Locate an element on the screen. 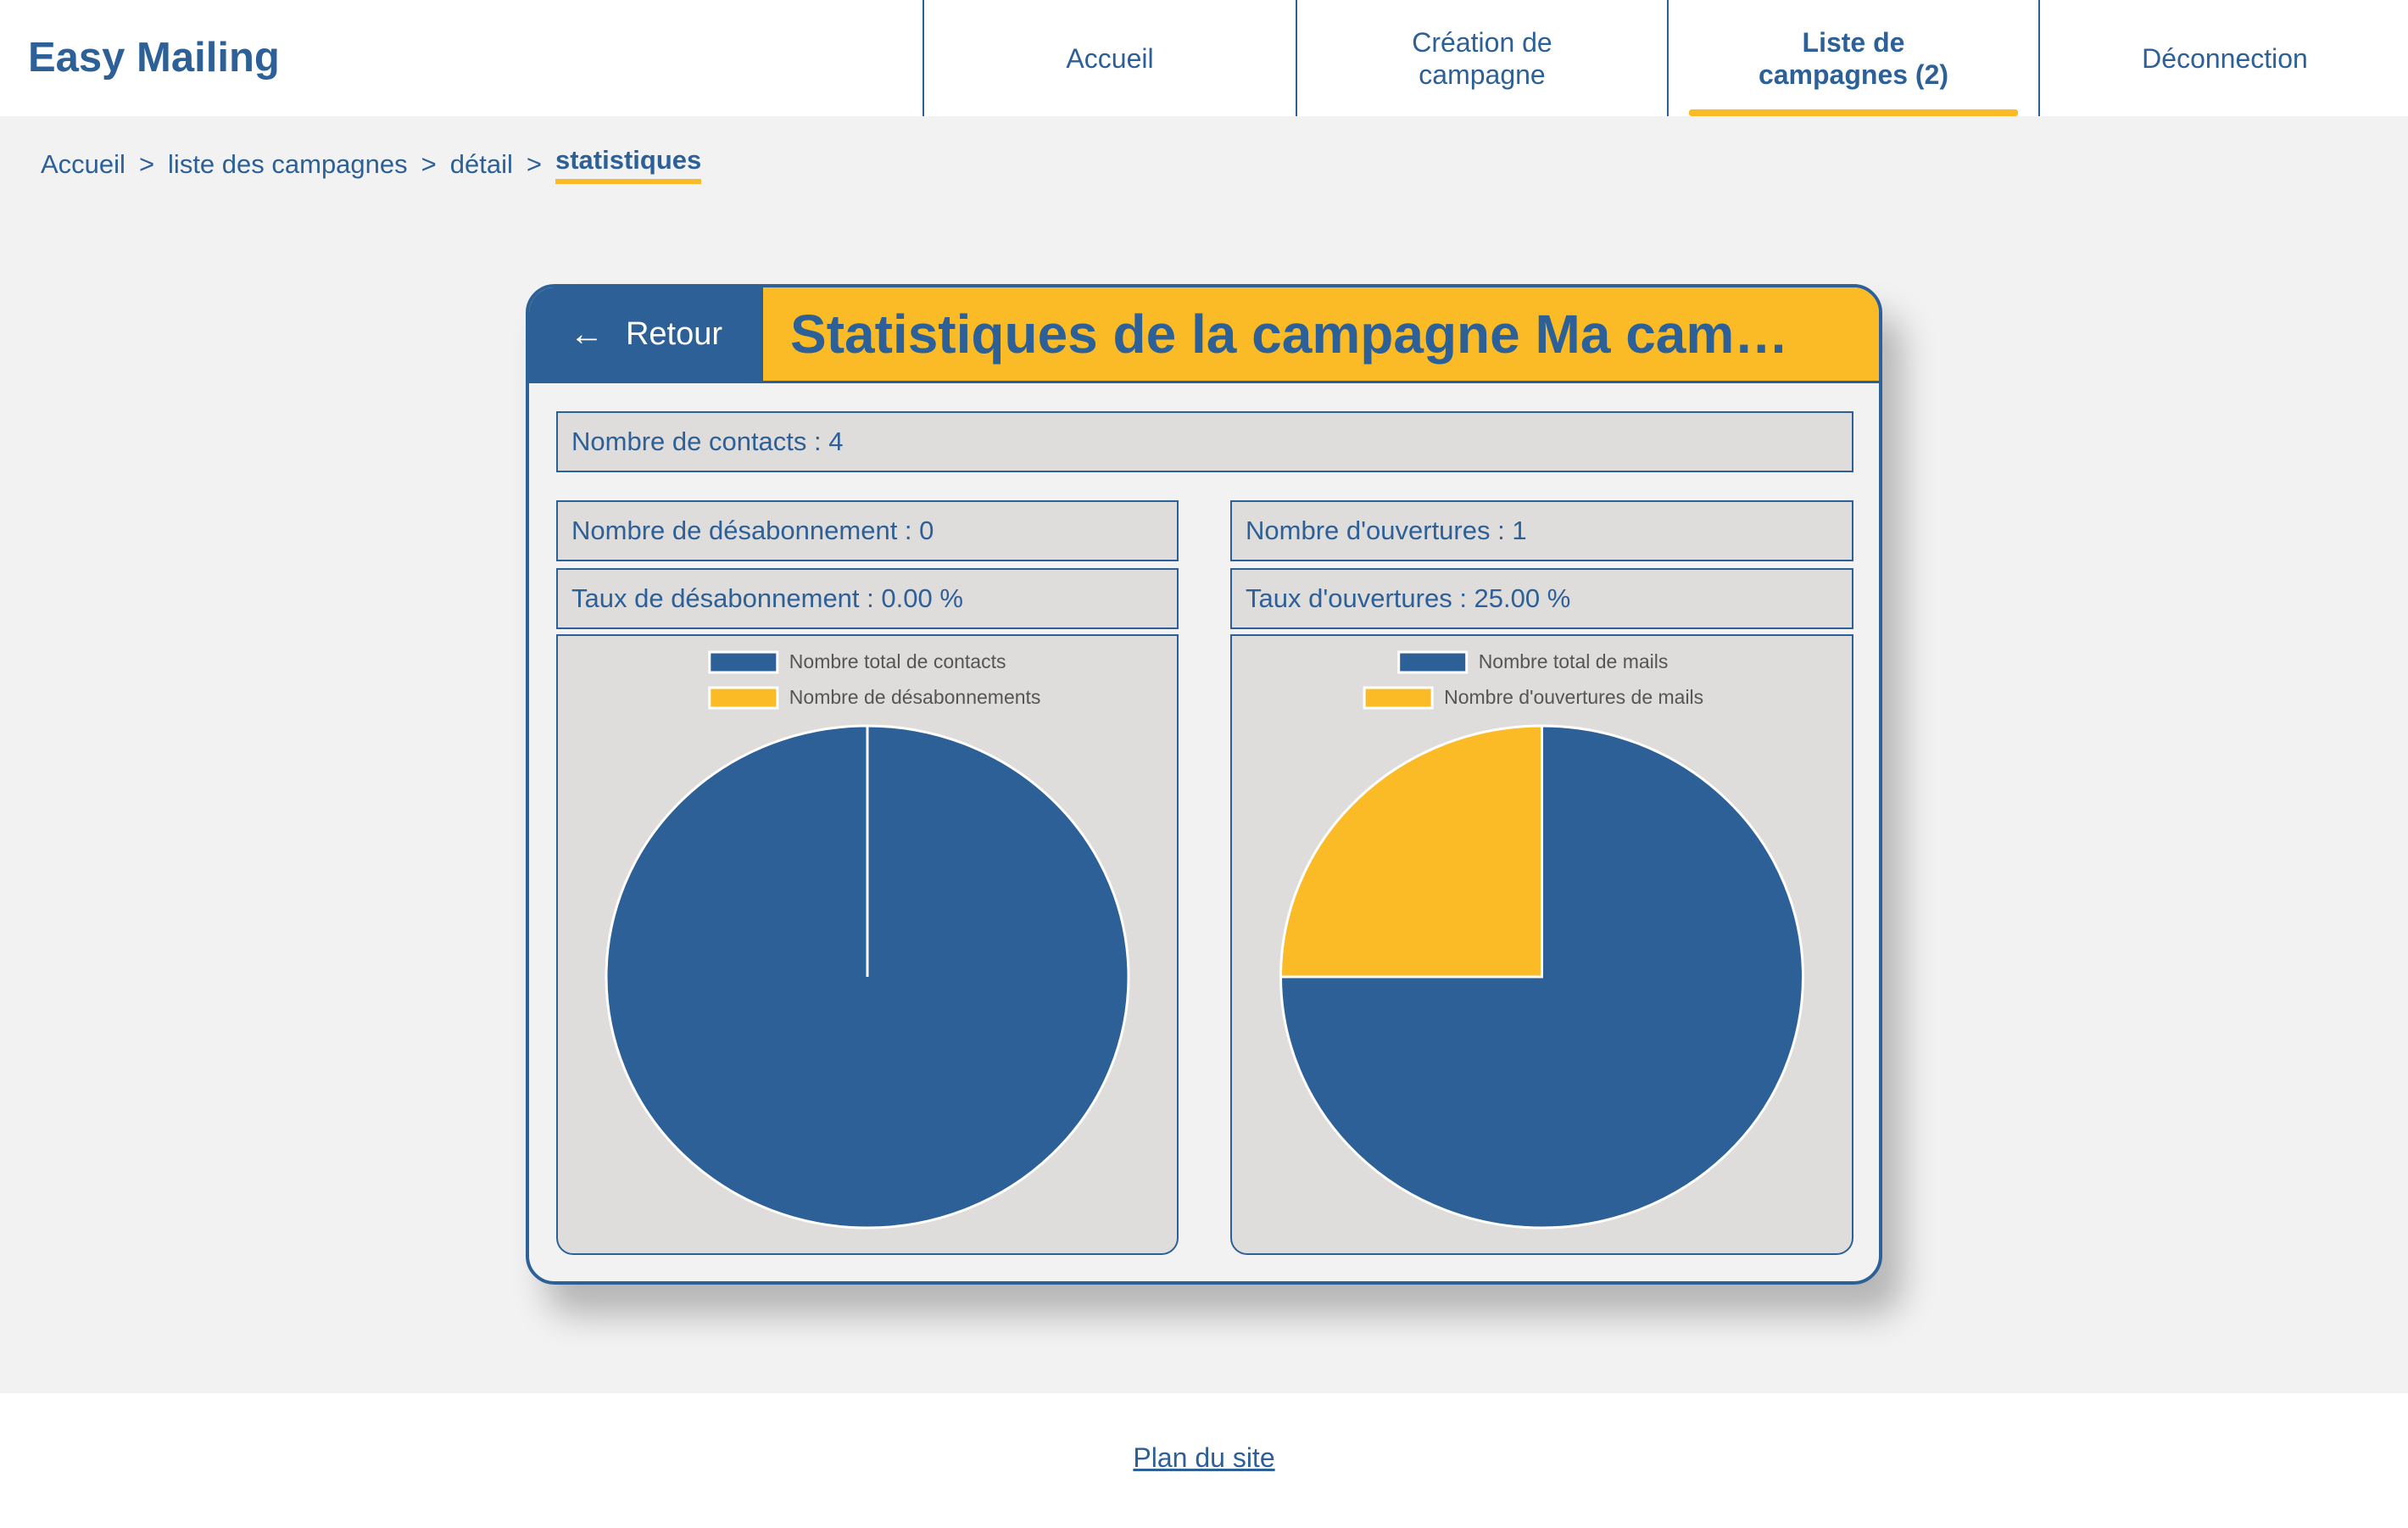  legend-label: Nombre d'ouvertures de mails is located at coordinates (1573, 697).